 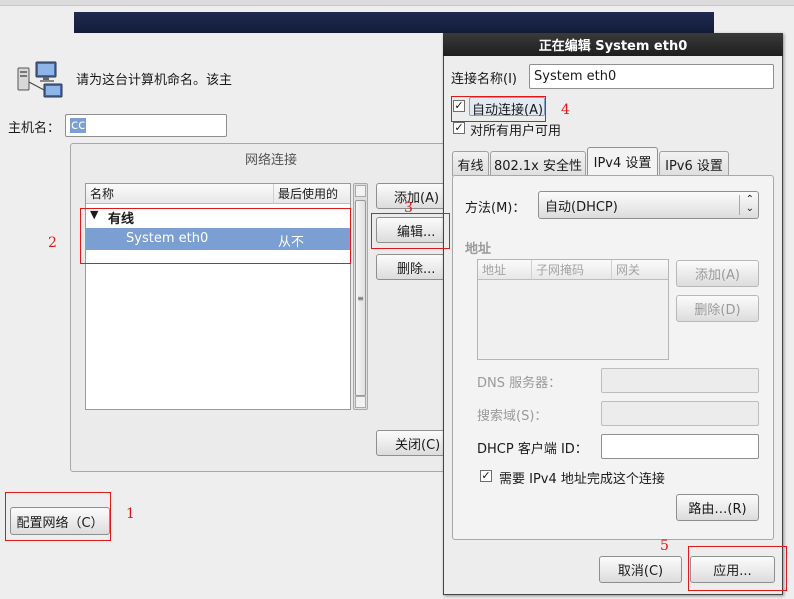 I want to click on annotation-number-5: 5, so click(x=664, y=546).